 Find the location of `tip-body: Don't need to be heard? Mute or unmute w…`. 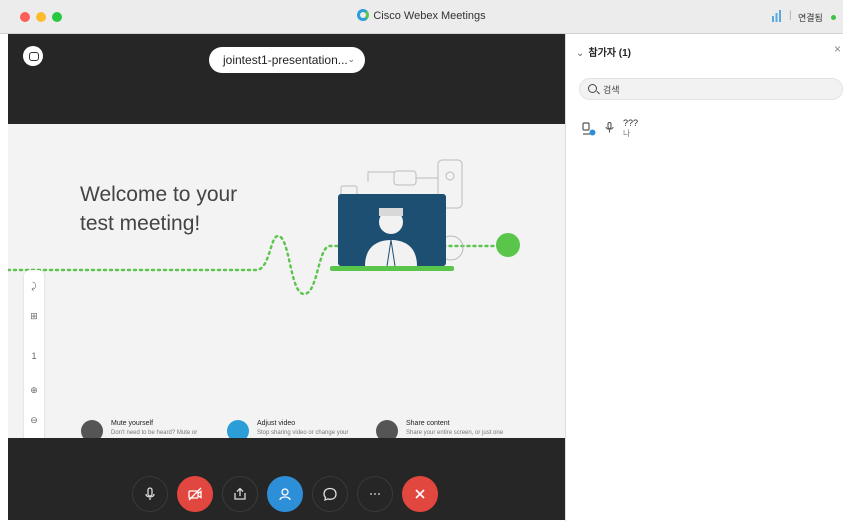

tip-body: Don't need to be heard? Mute or unmute w… is located at coordinates (154, 433).